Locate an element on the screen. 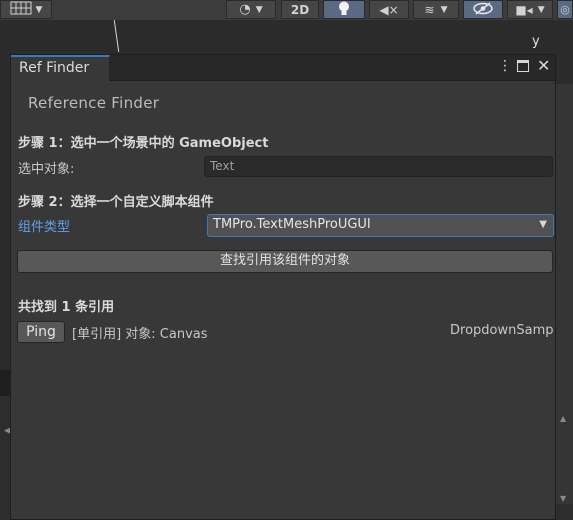 This screenshot has height=520, width=573. lightbulb-icon is located at coordinates (344, 10).